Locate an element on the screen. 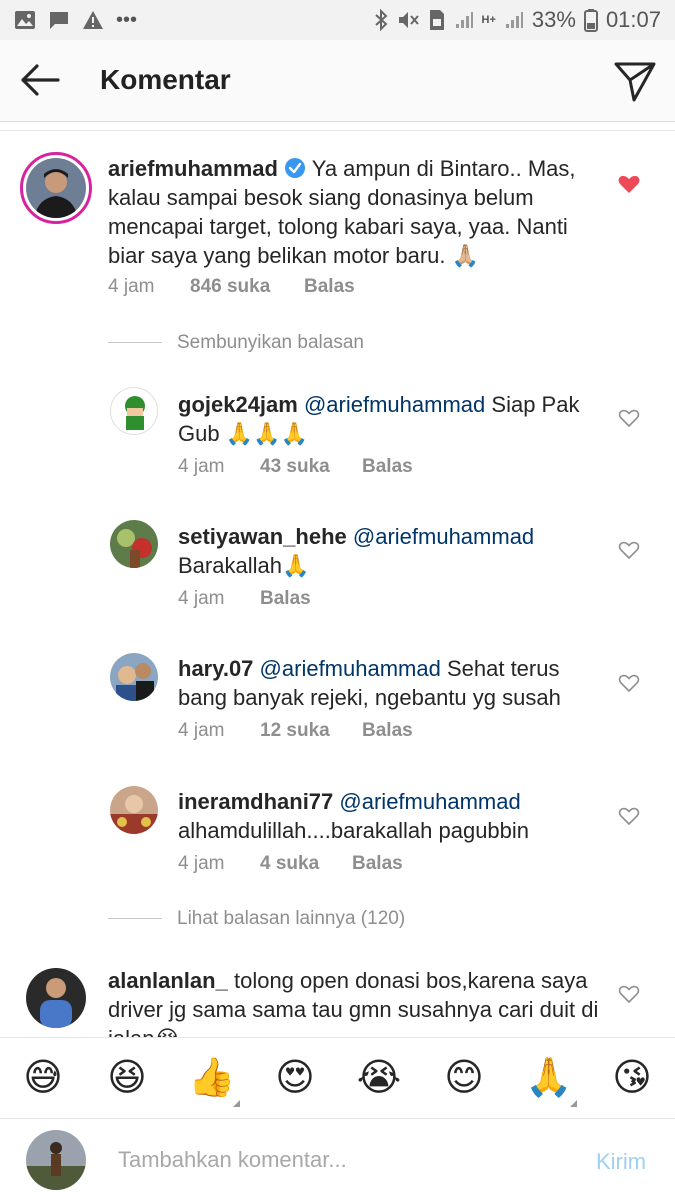 The image size is (675, 1200). reply-username: gojek24jam is located at coordinates (238, 404).